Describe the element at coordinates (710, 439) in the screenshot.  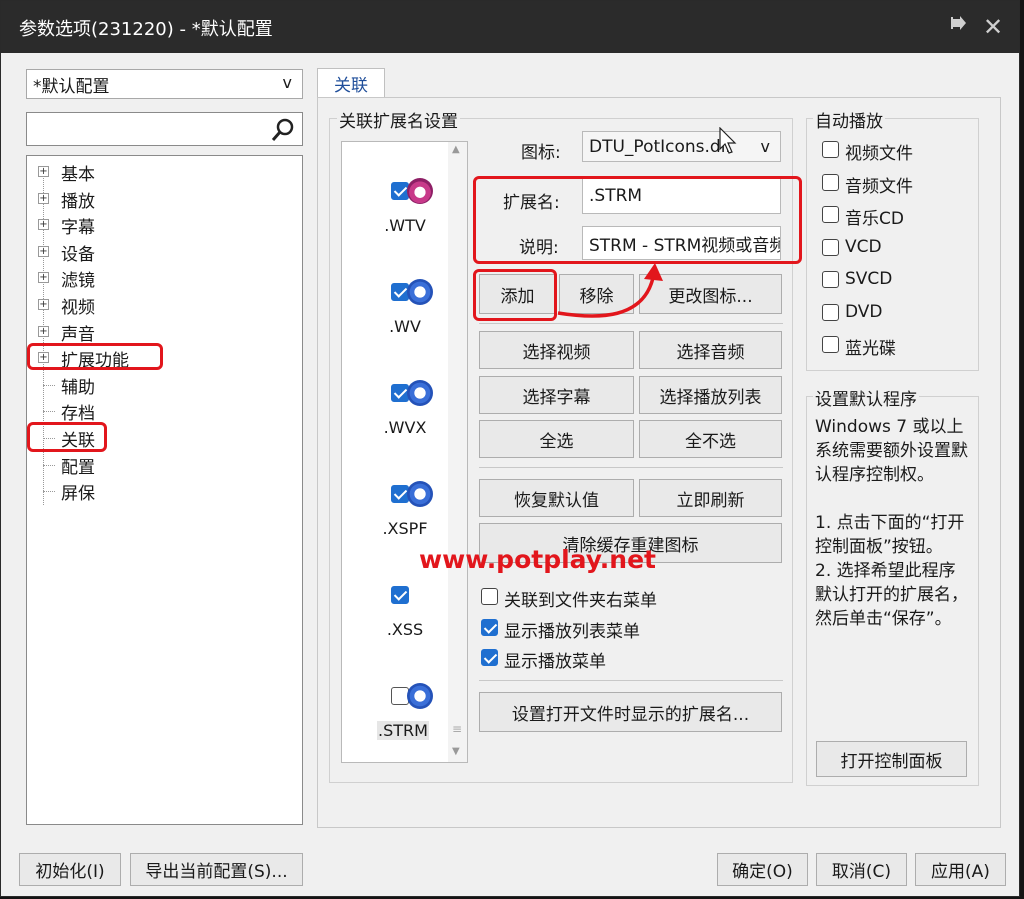
I see `select-none-button: 全不选` at that location.